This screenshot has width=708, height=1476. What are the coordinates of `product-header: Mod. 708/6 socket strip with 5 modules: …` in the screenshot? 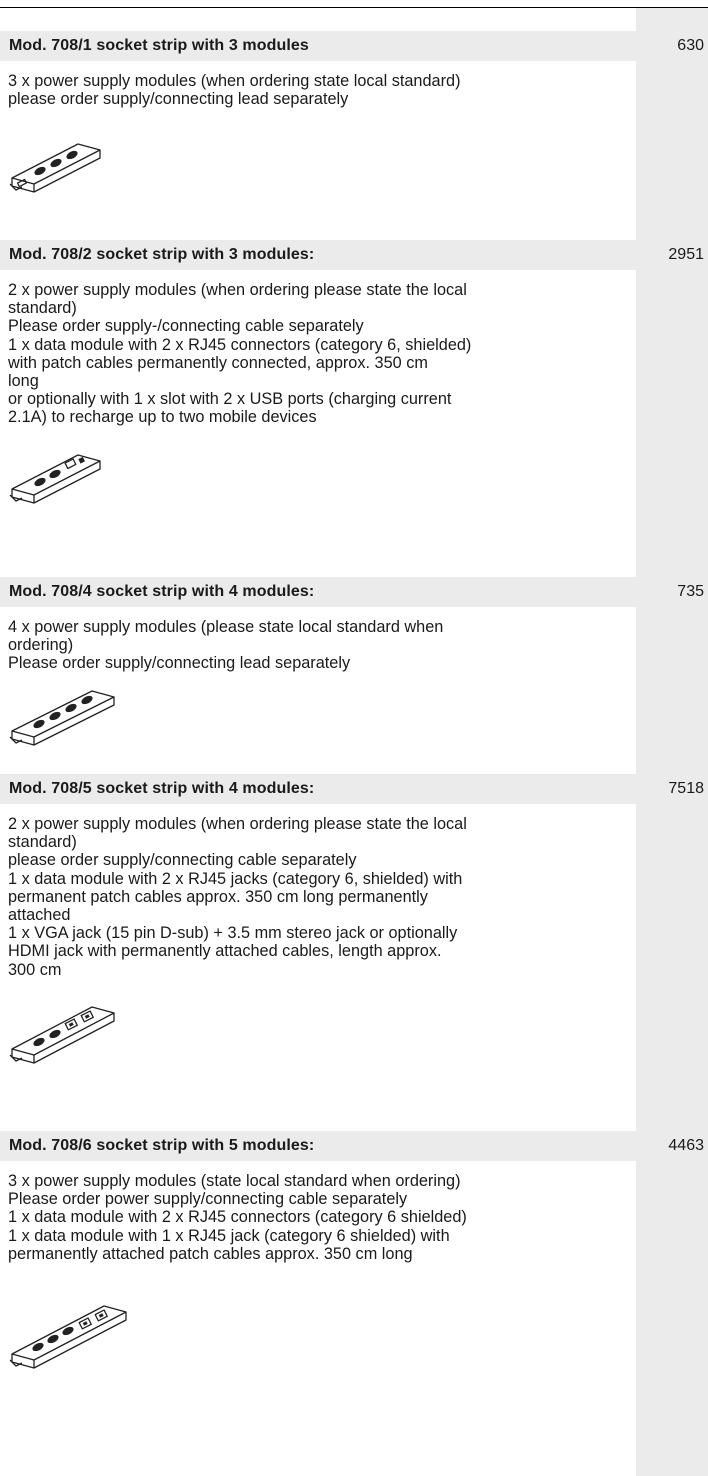 It's located at (354, 1146).